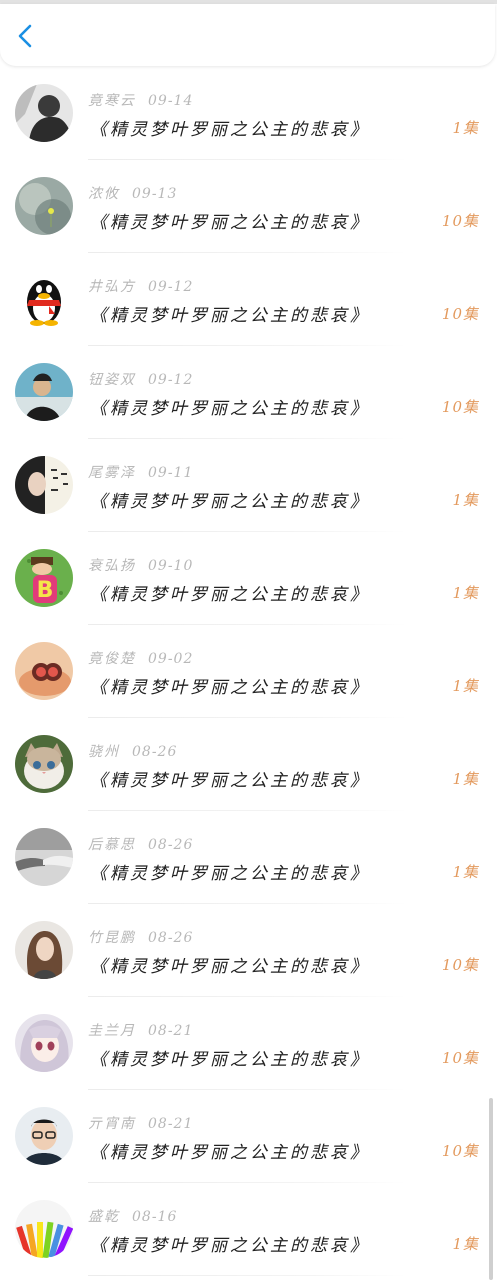 This screenshot has height=1280, width=497. Describe the element at coordinates (112, 659) in the screenshot. I see `user-name: 竟俊楚` at that location.